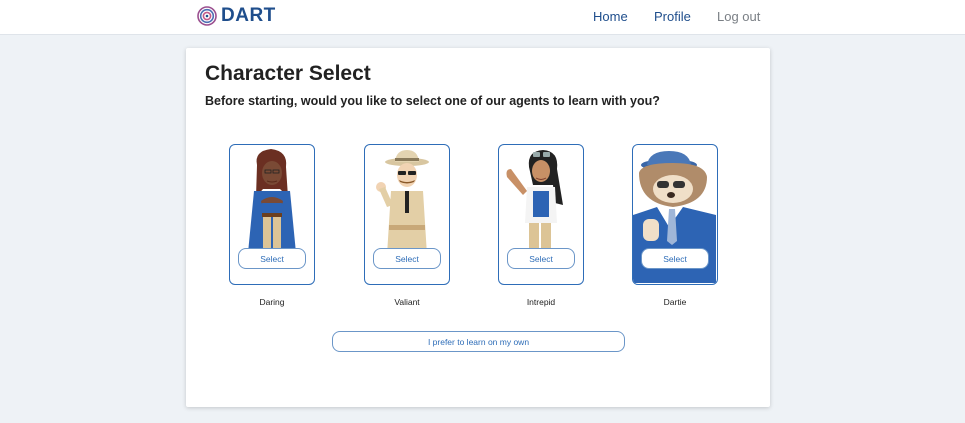 The image size is (965, 423). I want to click on agent-name-daring: Daring, so click(272, 302).